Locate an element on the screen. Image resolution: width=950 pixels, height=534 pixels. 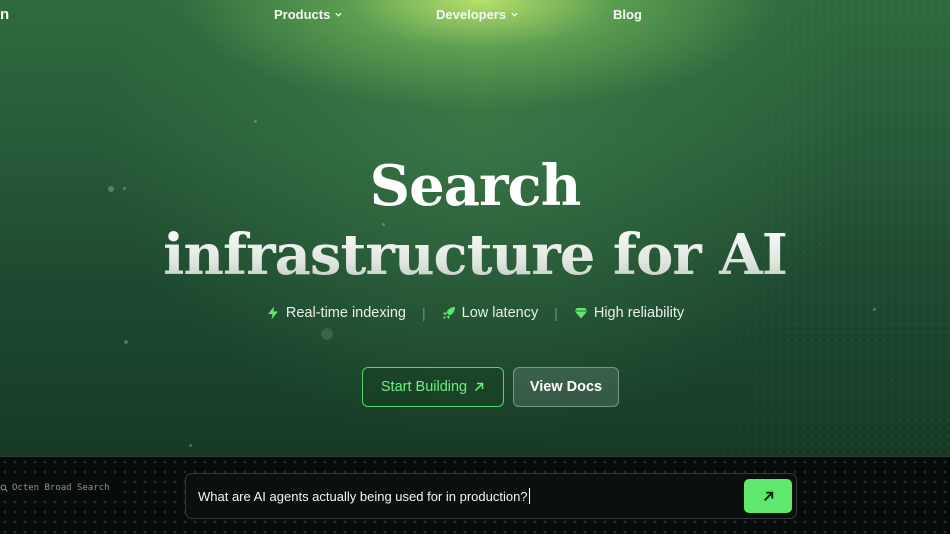
search-mode-text: Octen Broad Search is located at coordinates (61, 488).